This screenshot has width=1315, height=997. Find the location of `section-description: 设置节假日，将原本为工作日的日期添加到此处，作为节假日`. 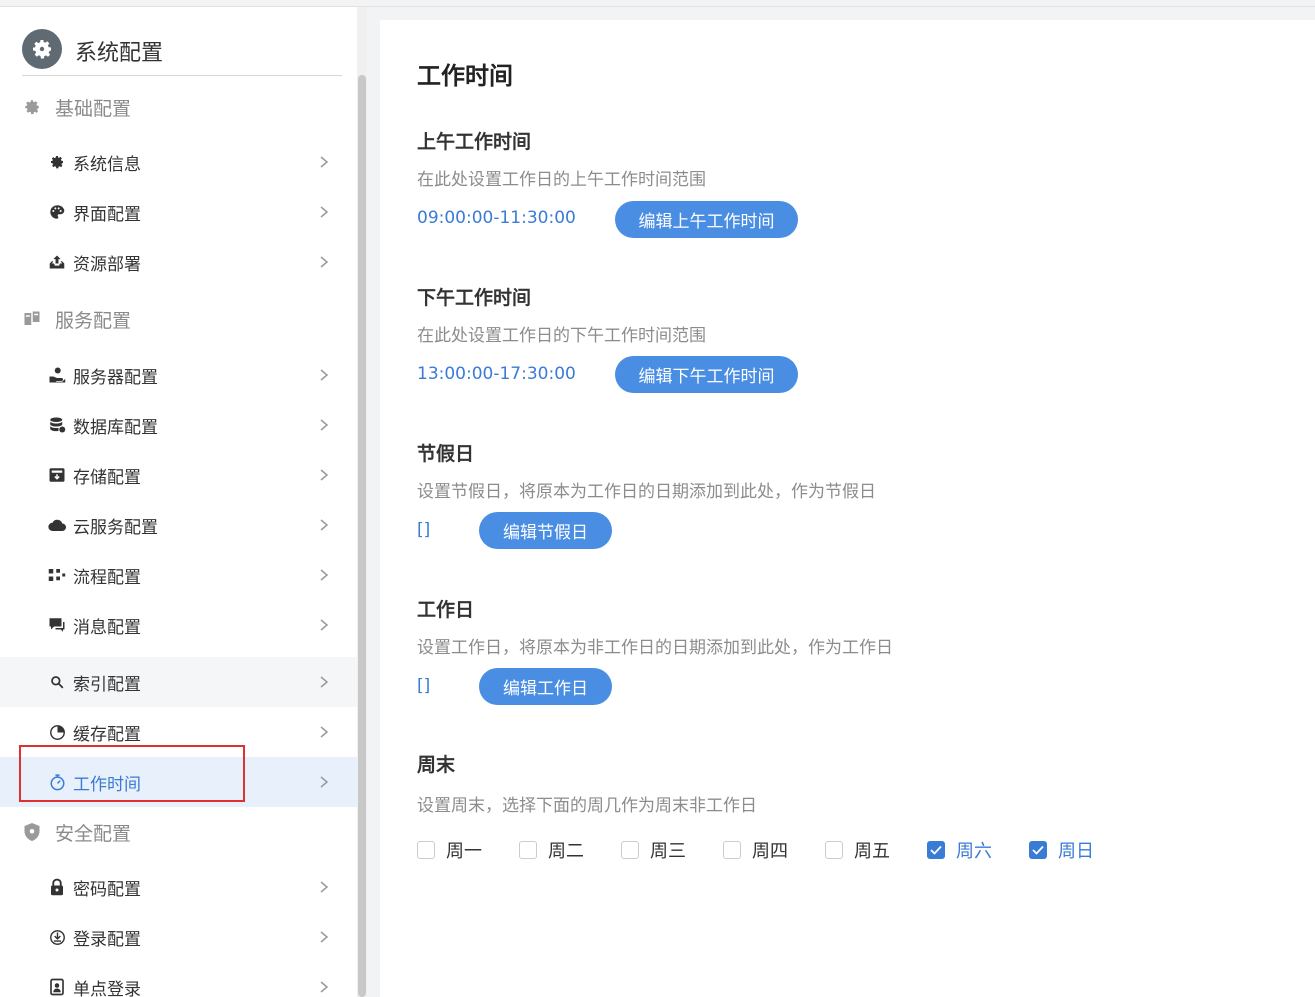

section-description: 设置节假日，将原本为工作日的日期添加到此处，作为节假日 is located at coordinates (646, 492).